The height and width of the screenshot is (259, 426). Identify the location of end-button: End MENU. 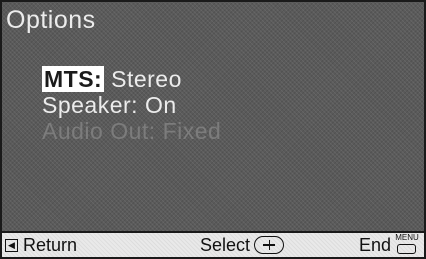
(389, 245).